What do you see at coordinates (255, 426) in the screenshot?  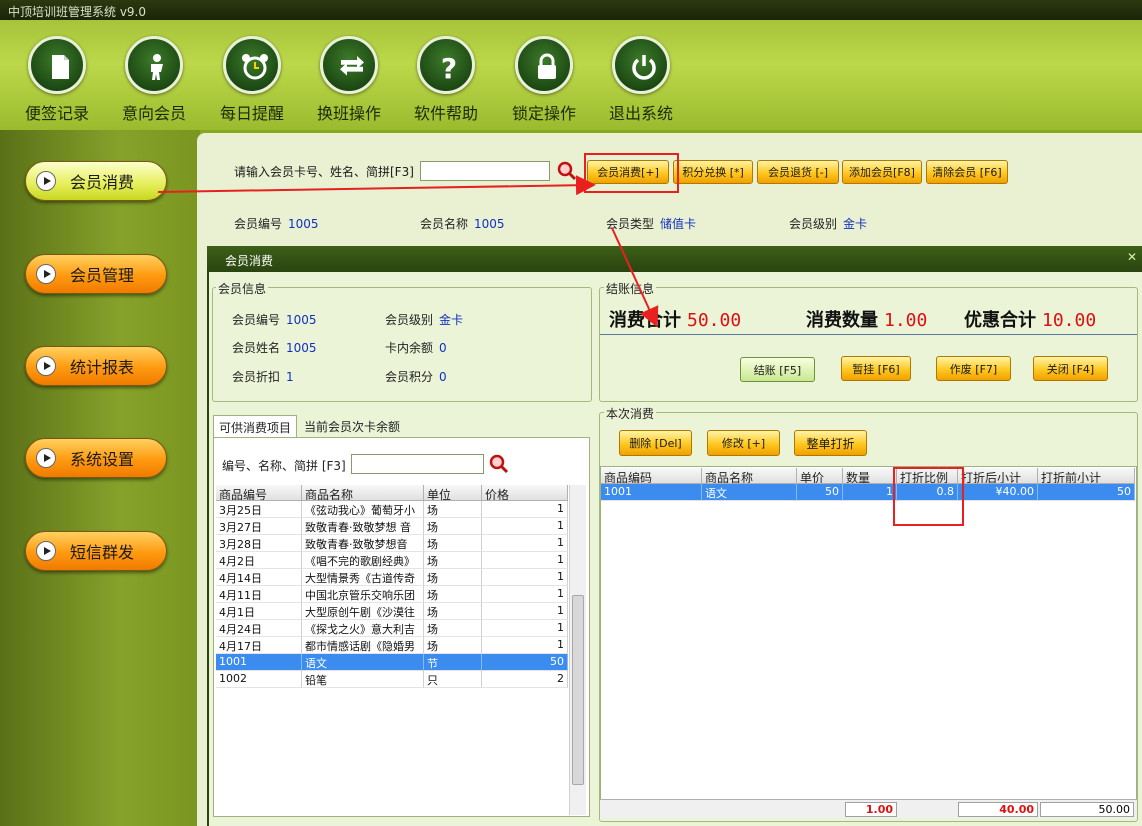 I see `tab-available-items: 可供消费项目` at bounding box center [255, 426].